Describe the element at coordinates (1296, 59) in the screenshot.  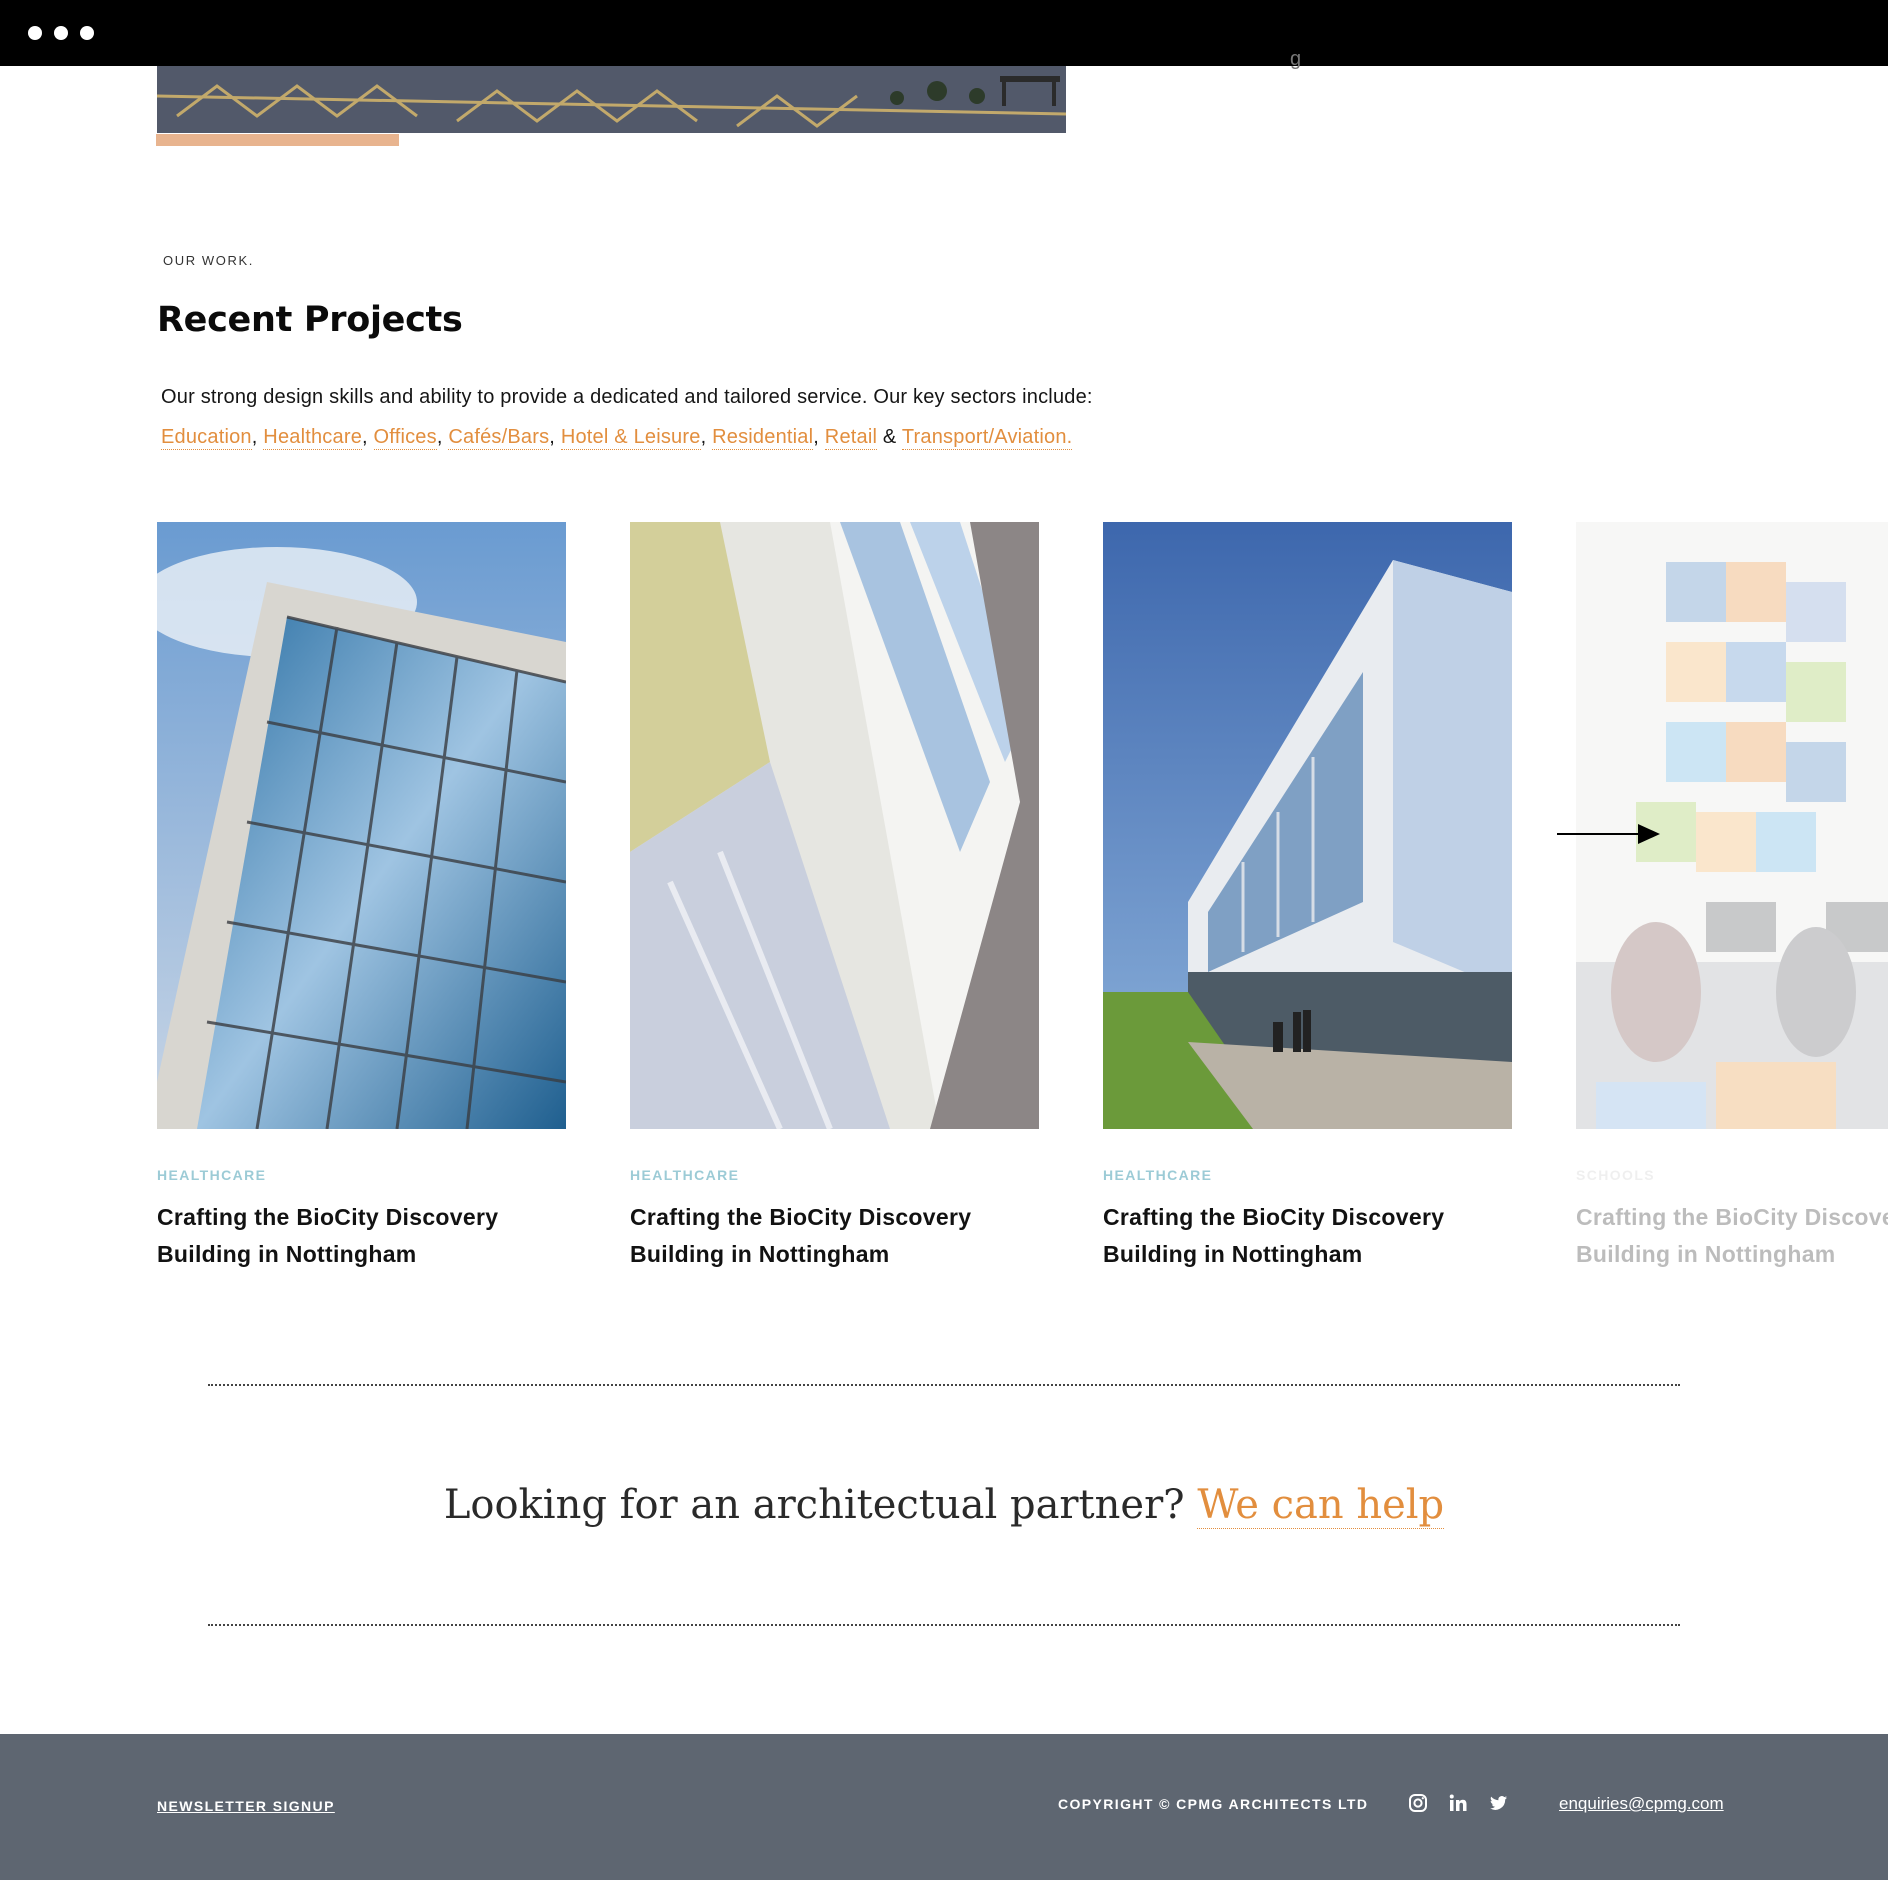
I see `hero-caption-fragment: g` at that location.